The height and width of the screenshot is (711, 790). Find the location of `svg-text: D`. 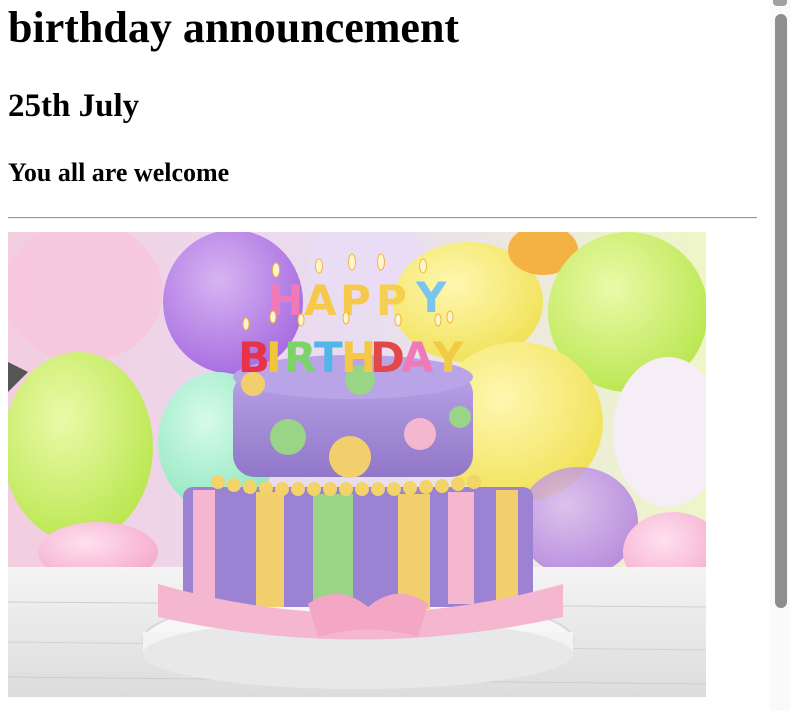

svg-text: D is located at coordinates (387, 357).